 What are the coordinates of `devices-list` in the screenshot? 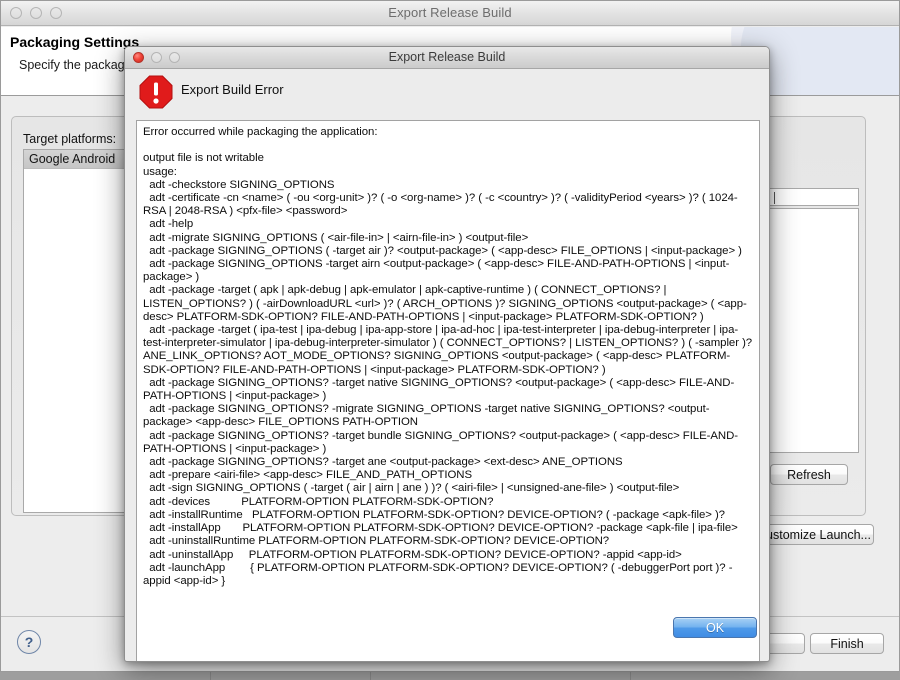 It's located at (814, 330).